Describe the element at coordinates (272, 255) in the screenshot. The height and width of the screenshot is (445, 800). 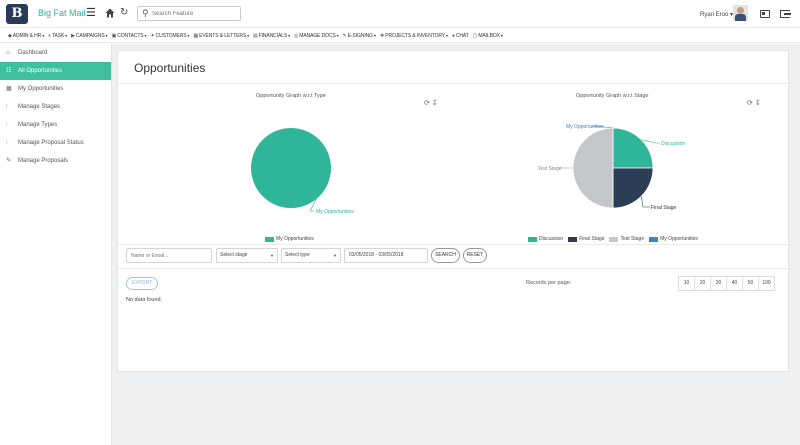
I see `chevron-down-icon: ▼` at that location.